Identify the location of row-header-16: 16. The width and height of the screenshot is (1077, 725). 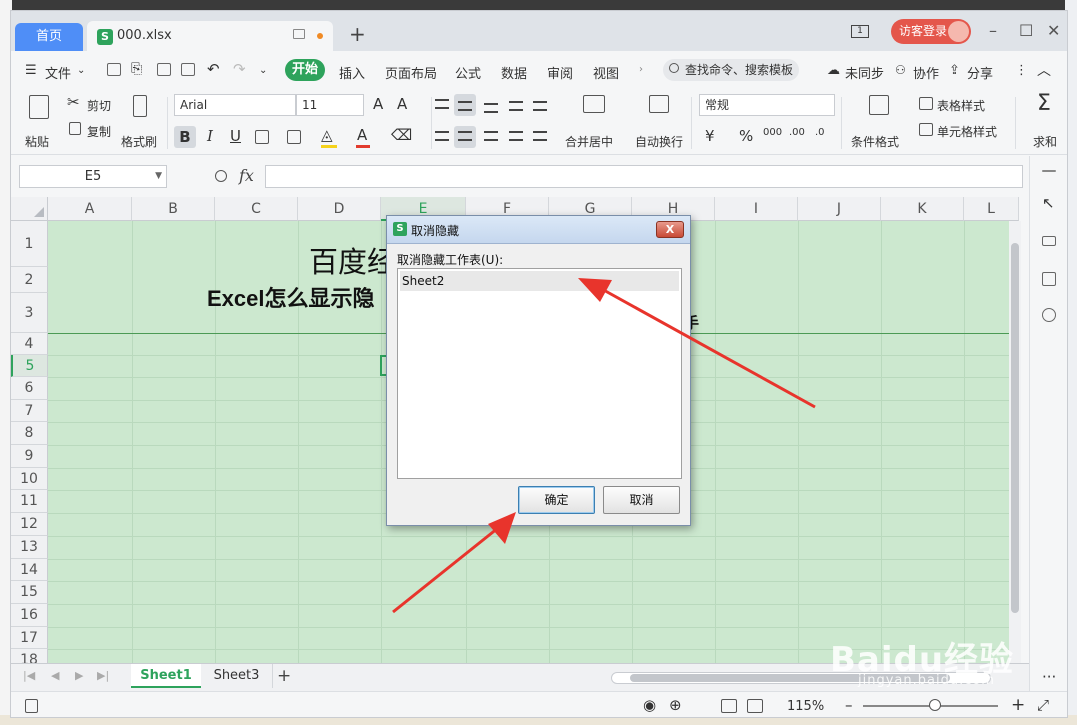
(29, 615).